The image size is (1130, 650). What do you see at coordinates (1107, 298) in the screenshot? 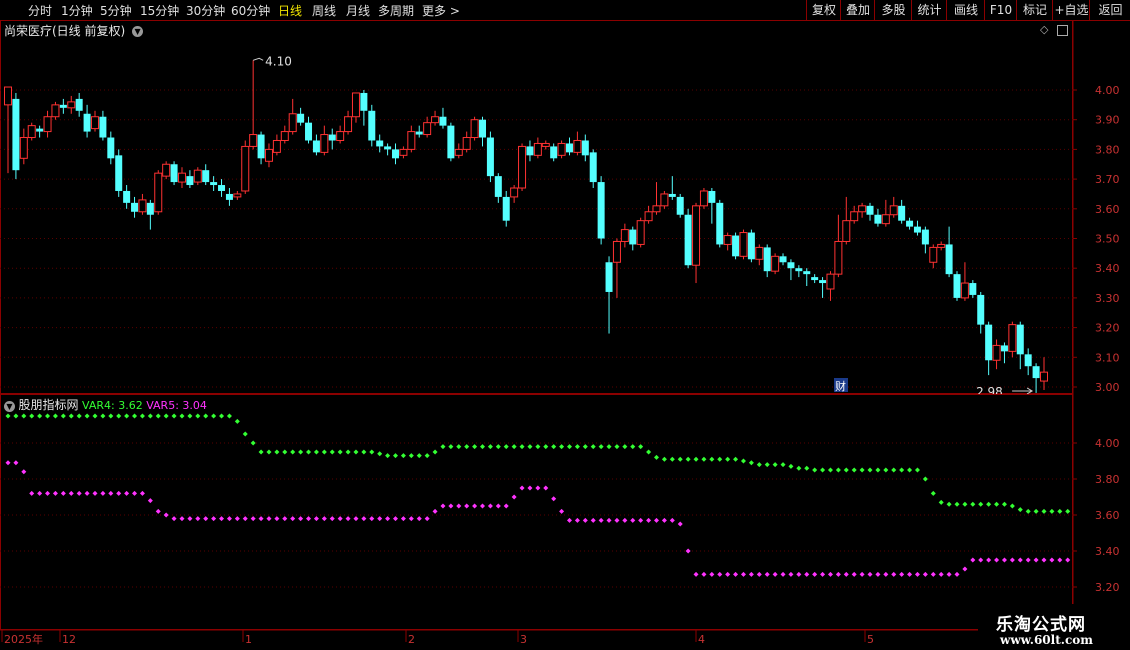
I see `price-tick-label: 3.30` at bounding box center [1107, 298].